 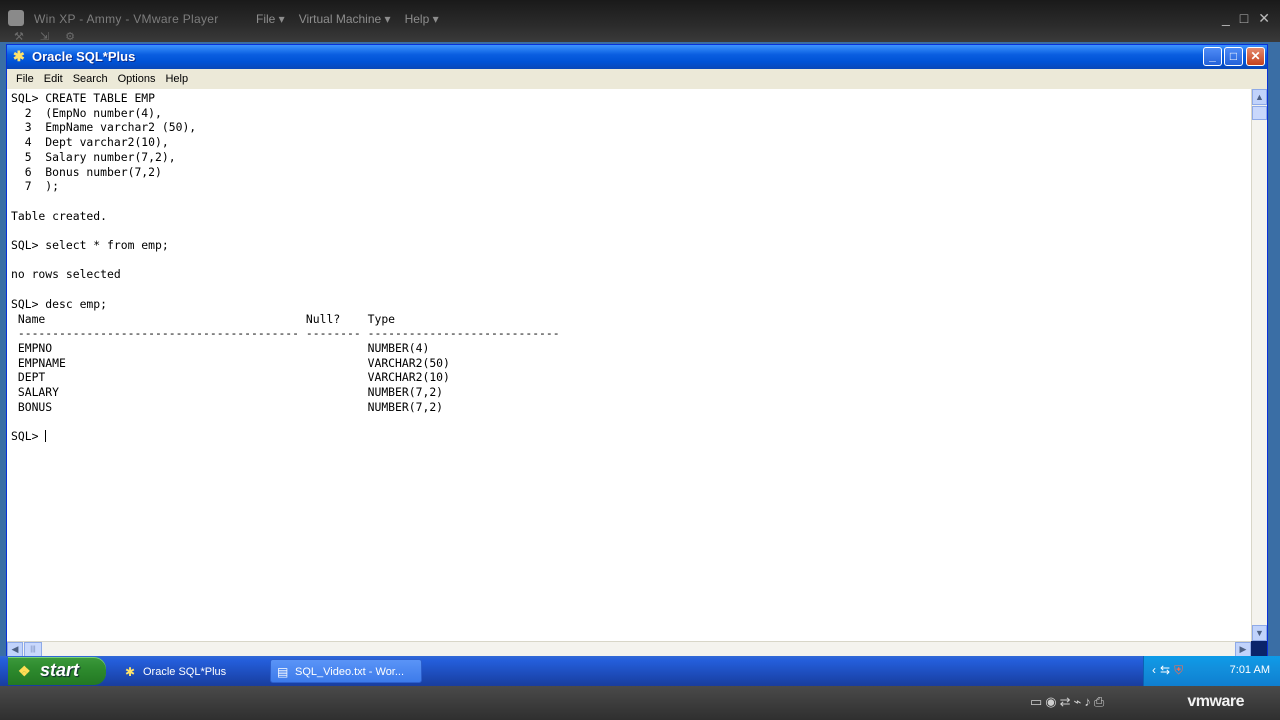 I want to click on hdd-icon: ▭, so click(x=1036, y=702).